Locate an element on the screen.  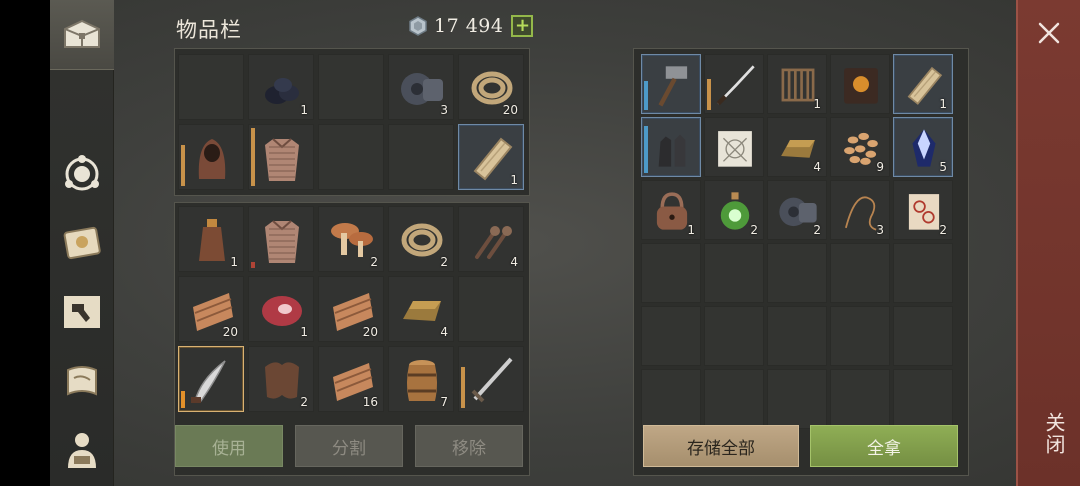
chest-icon is located at coordinates (82, 34).